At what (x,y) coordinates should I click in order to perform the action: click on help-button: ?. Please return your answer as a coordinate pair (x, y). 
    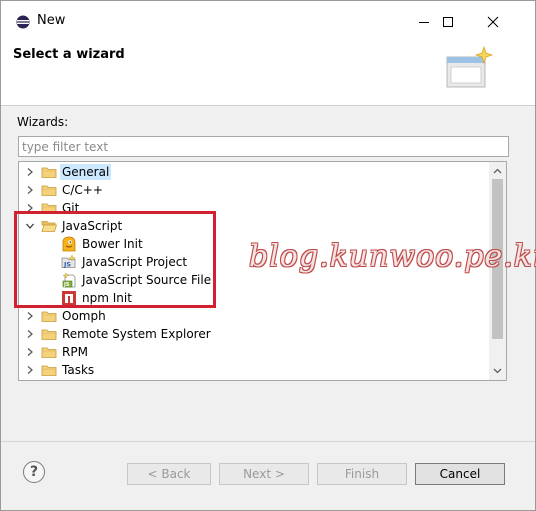
    Looking at the image, I should click on (34, 472).